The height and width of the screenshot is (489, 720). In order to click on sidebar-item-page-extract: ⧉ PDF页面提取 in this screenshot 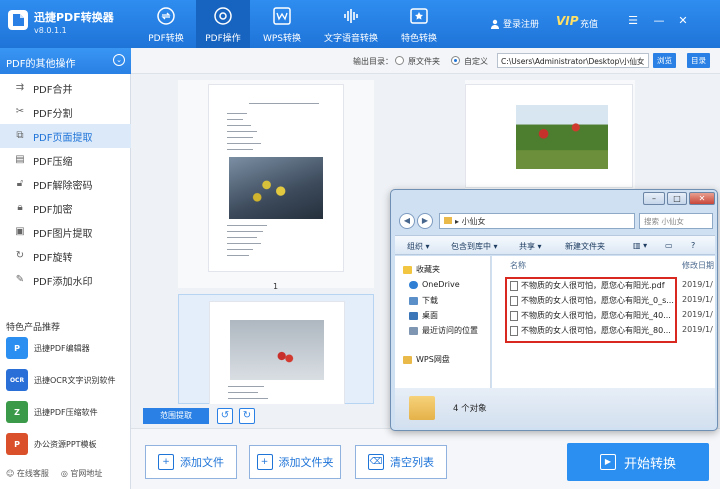, I will do `click(65, 136)`.